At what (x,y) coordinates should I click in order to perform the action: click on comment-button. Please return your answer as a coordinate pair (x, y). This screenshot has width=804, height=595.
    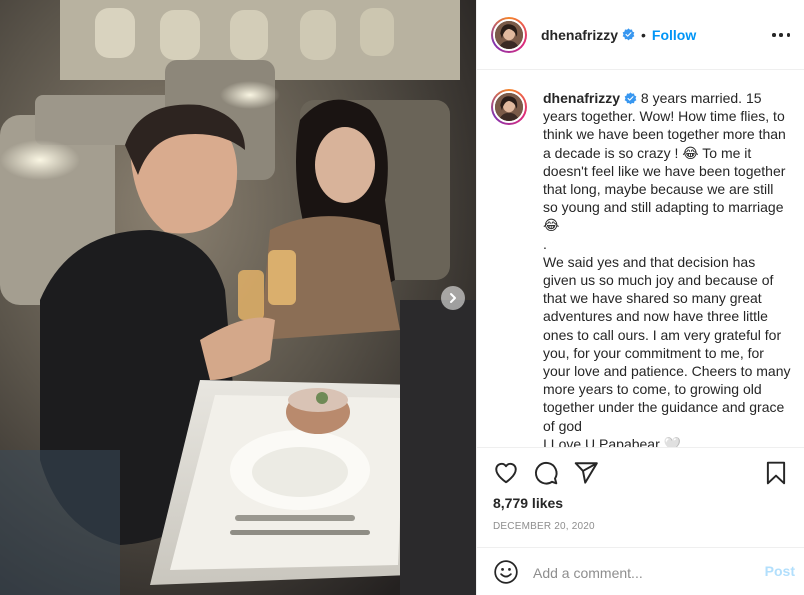
    Looking at the image, I should click on (546, 473).